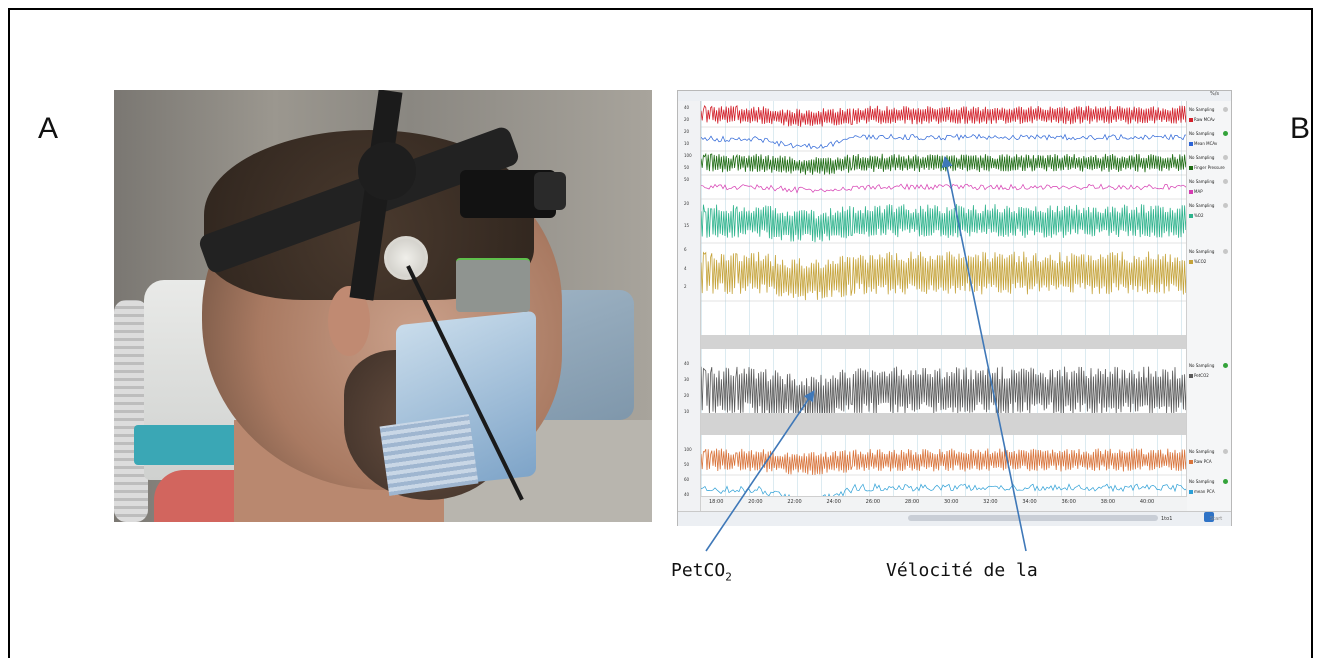  I want to click on annotation-arrows, so click(866, 353).